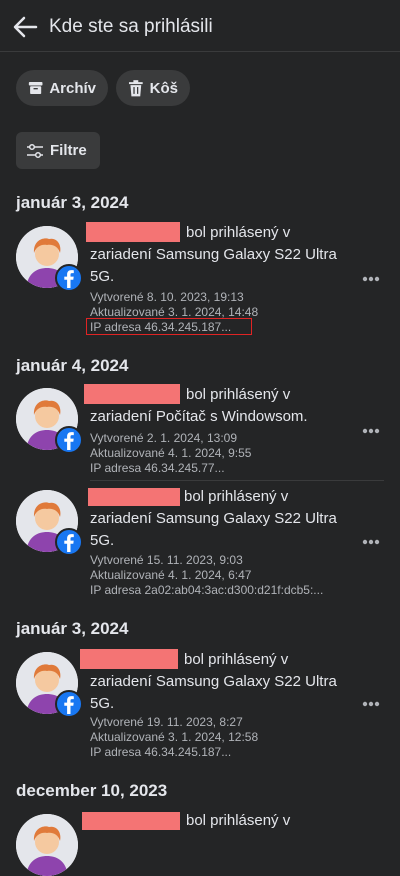 The width and height of the screenshot is (400, 876). What do you see at coordinates (25, 27) in the screenshot?
I see `back-arrow-icon` at bounding box center [25, 27].